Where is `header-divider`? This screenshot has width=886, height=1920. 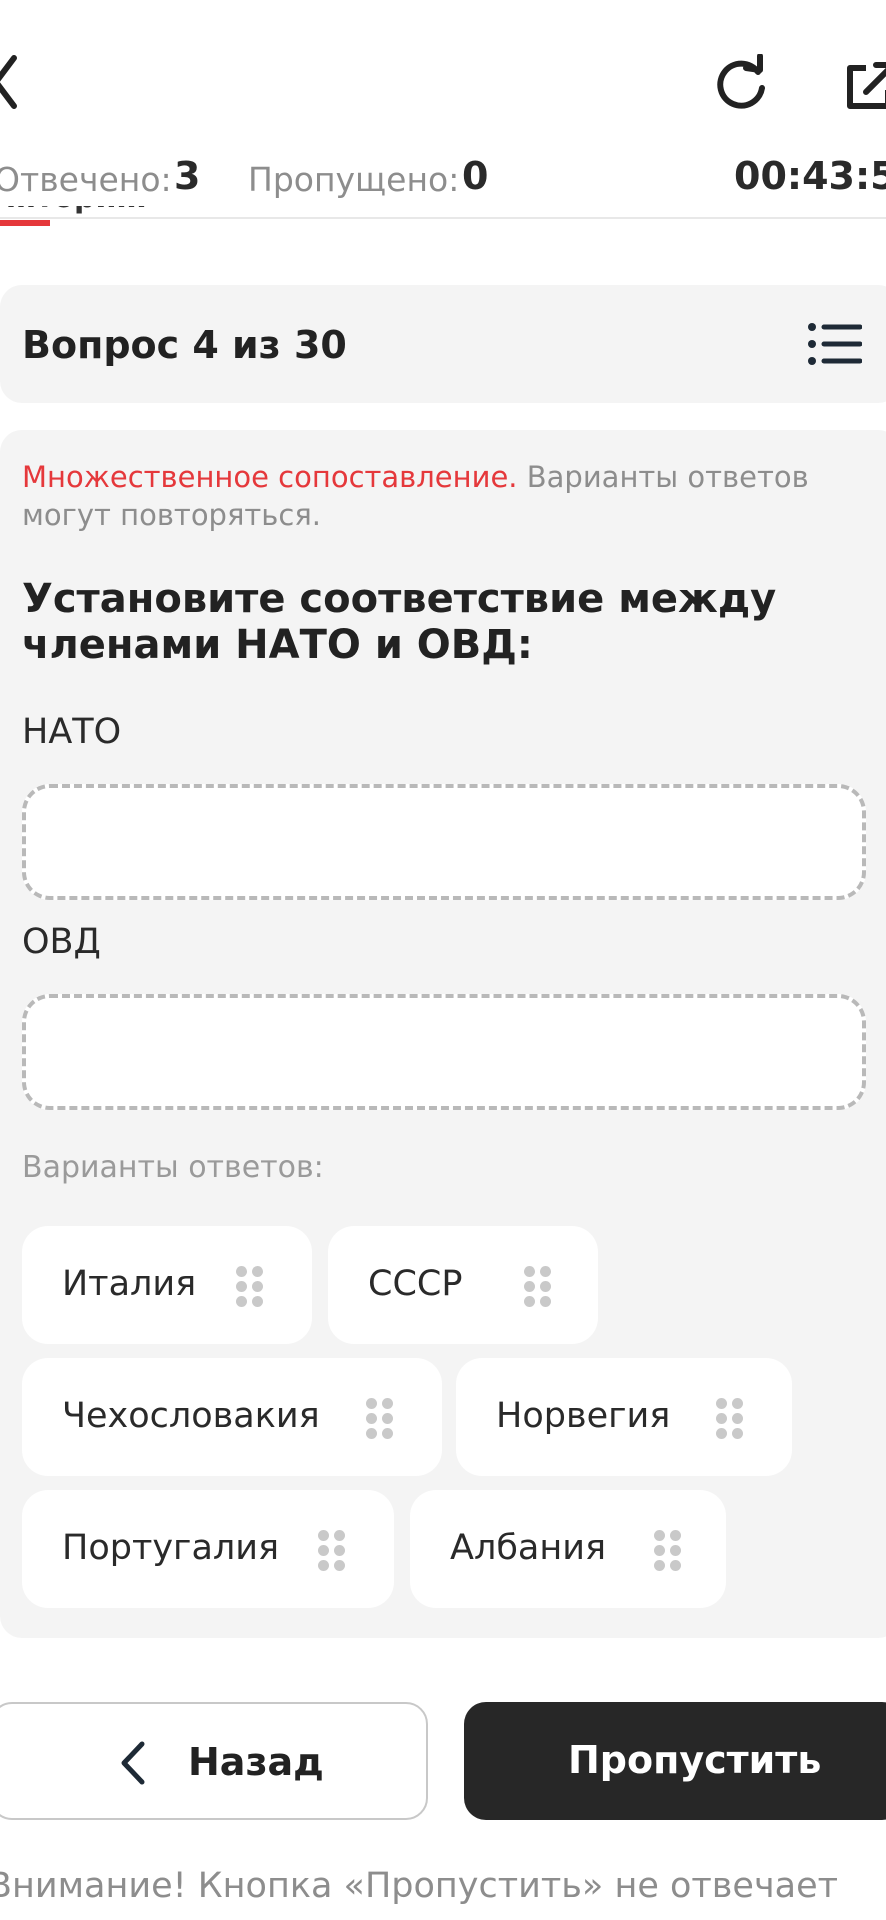 header-divider is located at coordinates (443, 218).